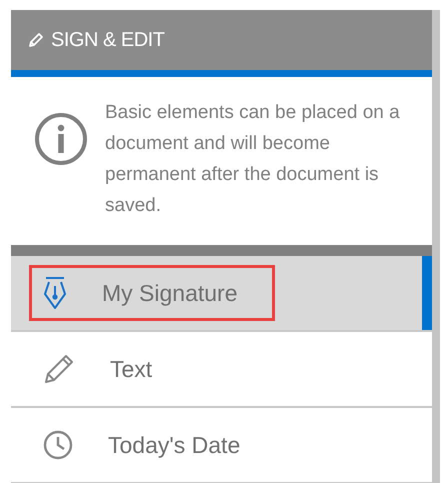 Image resolution: width=443 pixels, height=483 pixels. I want to click on tool-item: My Signature, so click(221, 294).